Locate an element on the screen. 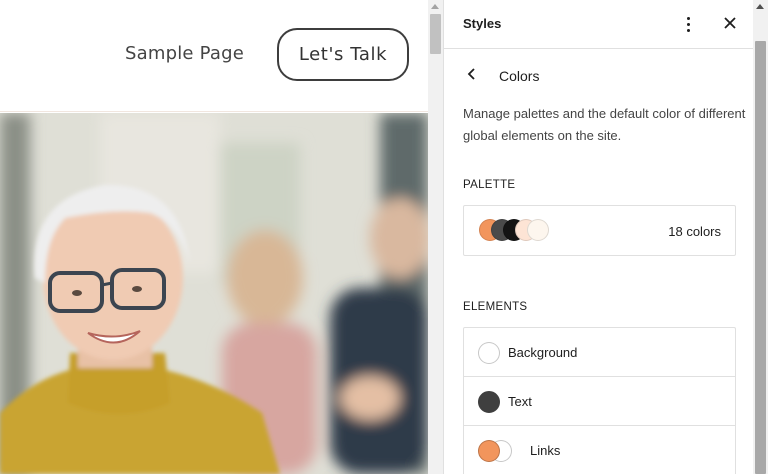 Image resolution: width=768 pixels, height=474 pixels. element-item-text: Text is located at coordinates (599, 401).